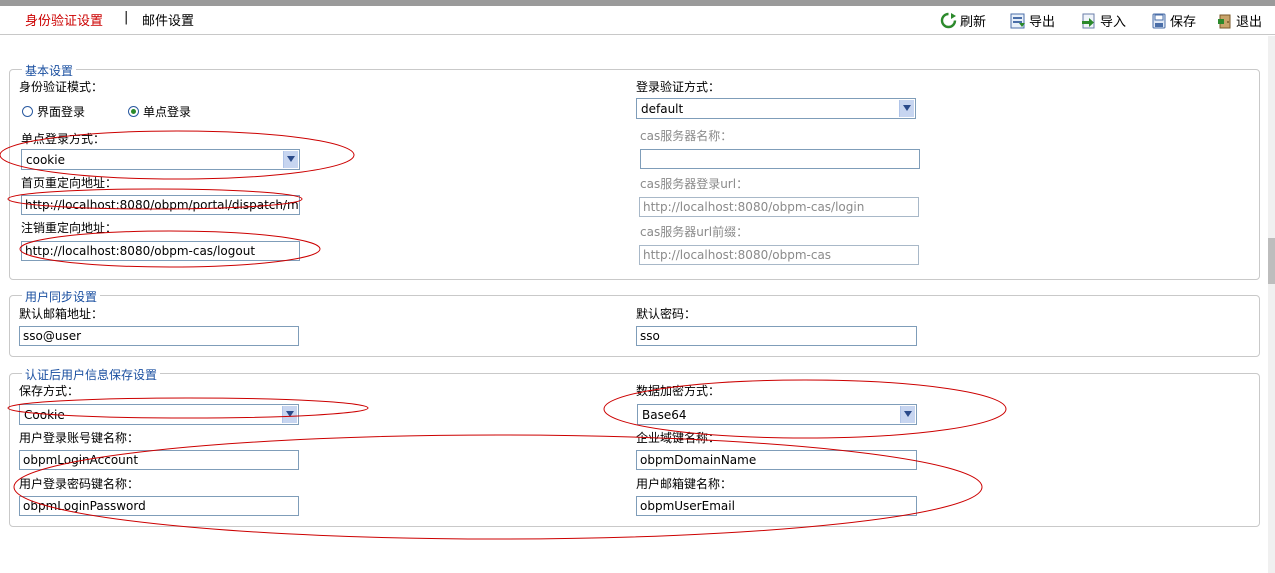  What do you see at coordinates (1159, 20) in the screenshot?
I see `save-icon` at bounding box center [1159, 20].